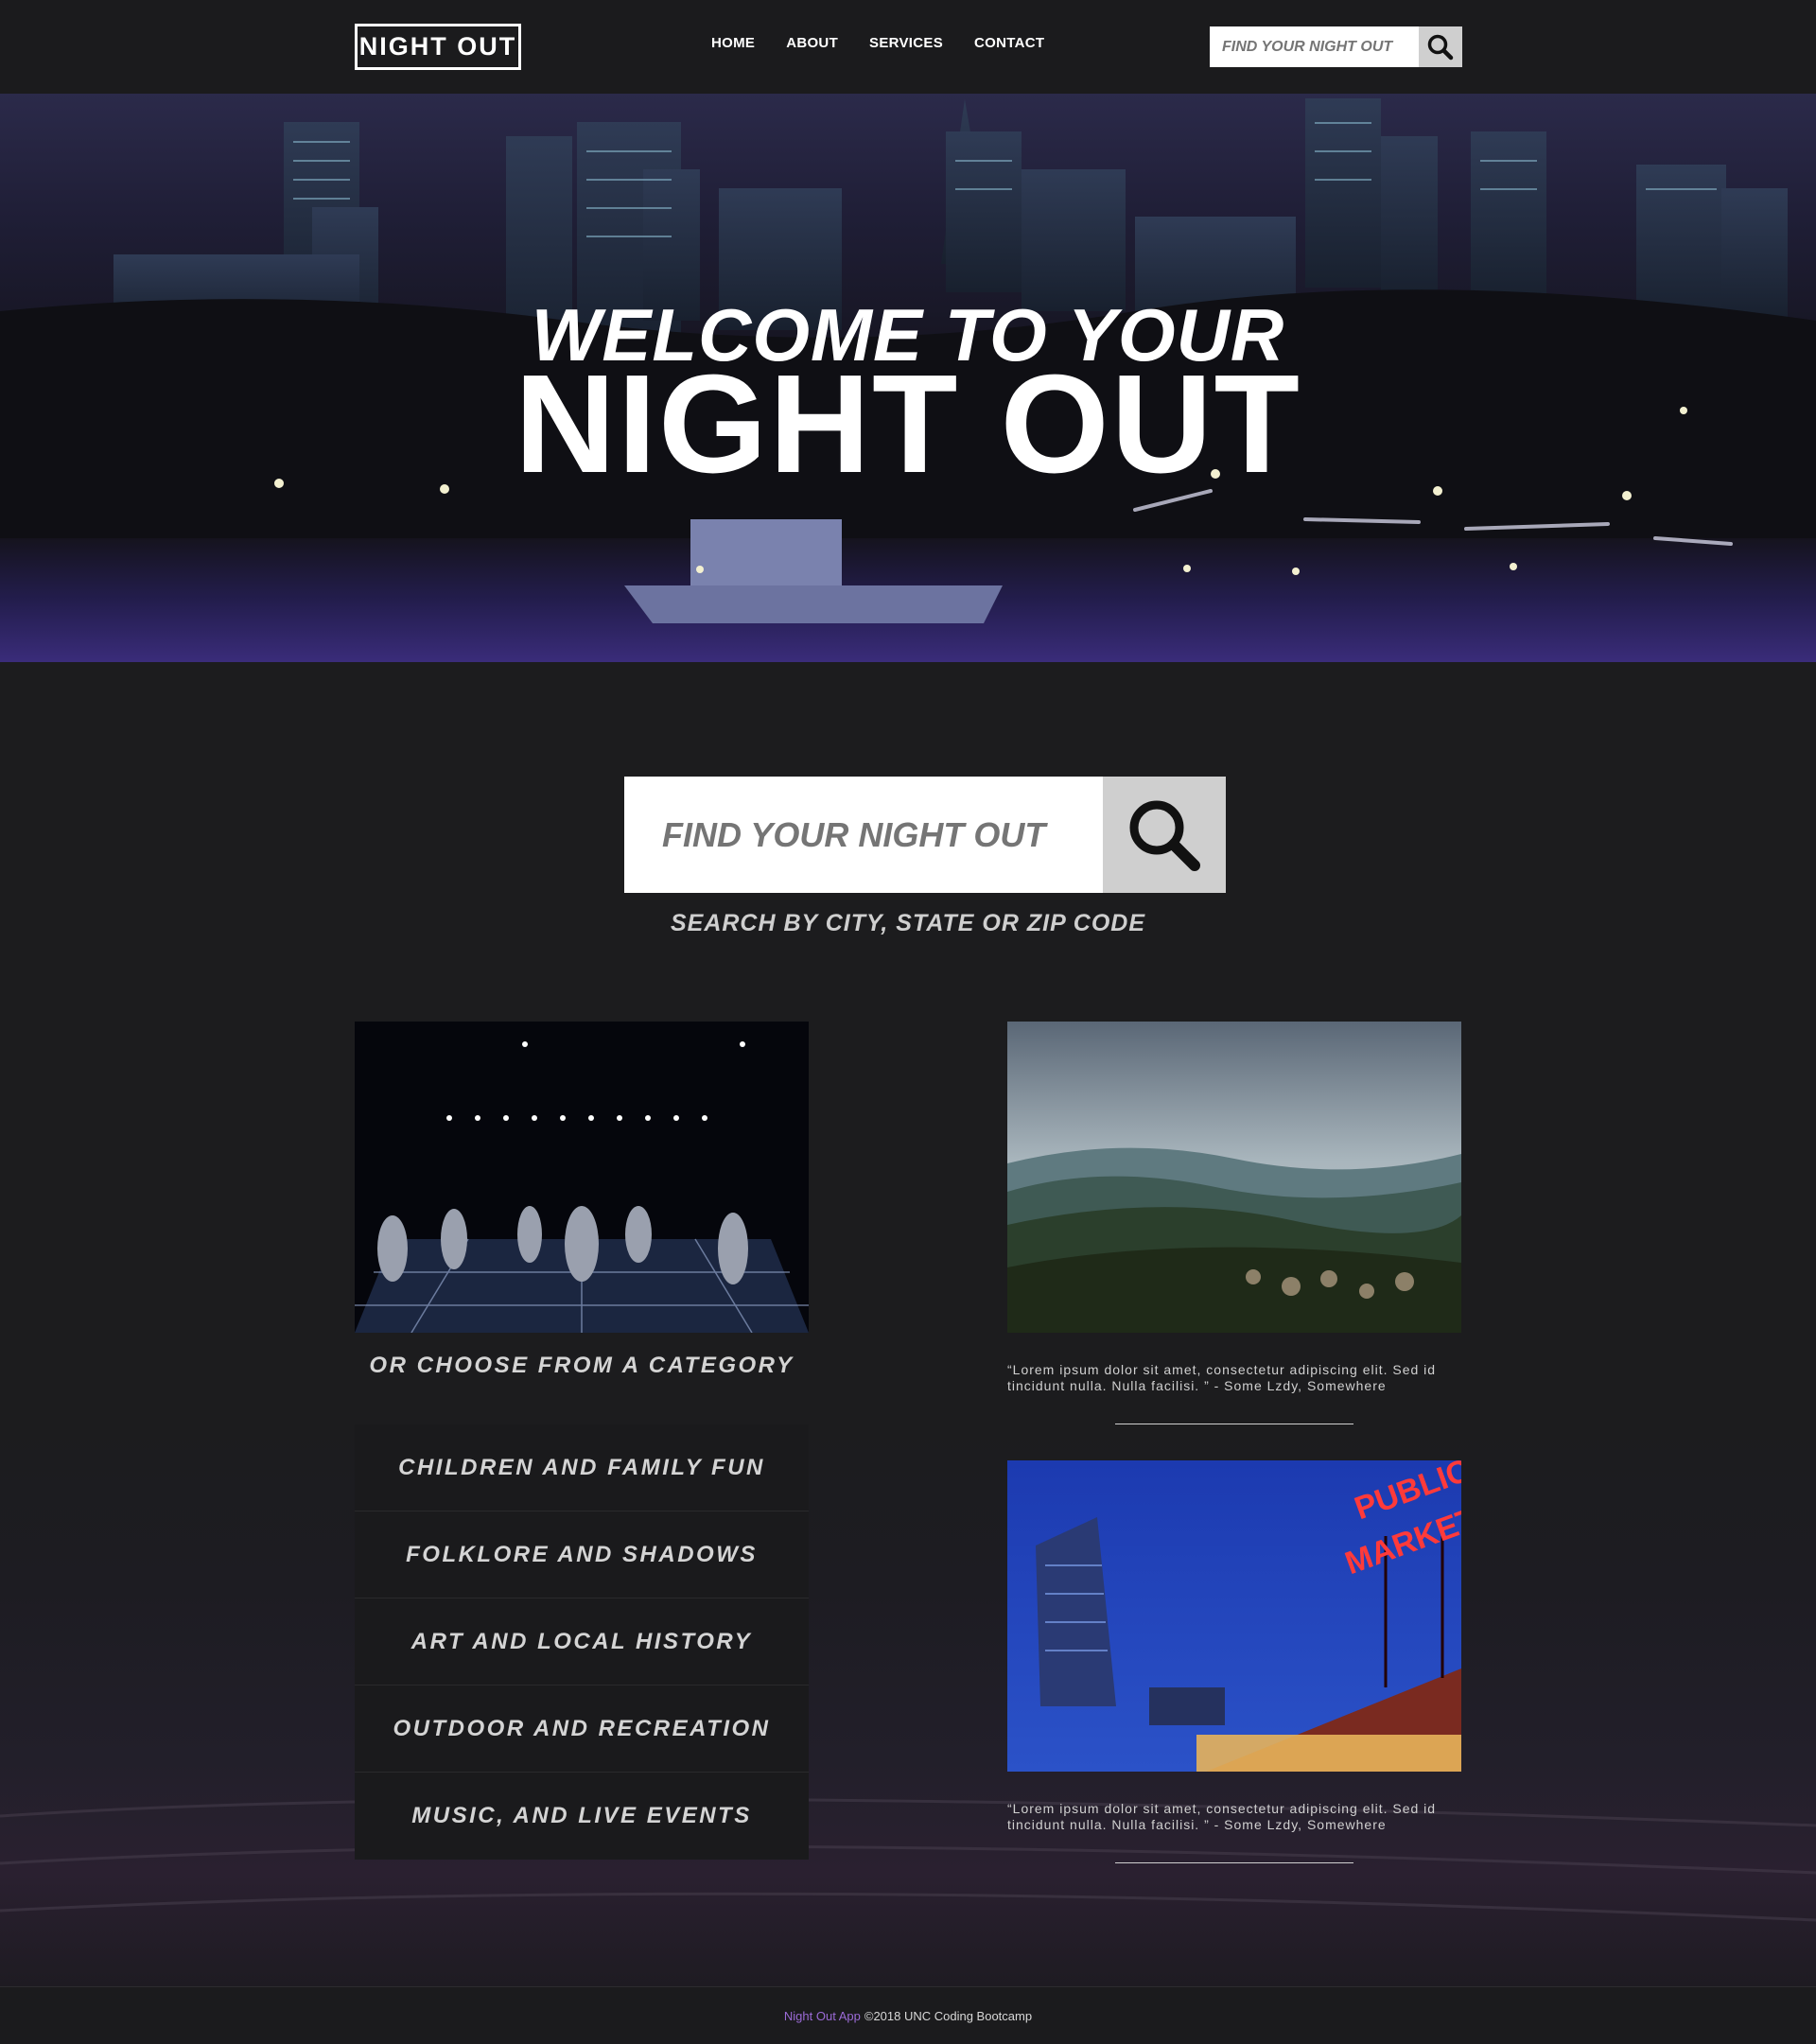 The image size is (1816, 2044). What do you see at coordinates (1314, 46) in the screenshot?
I see `nav-search-input` at bounding box center [1314, 46].